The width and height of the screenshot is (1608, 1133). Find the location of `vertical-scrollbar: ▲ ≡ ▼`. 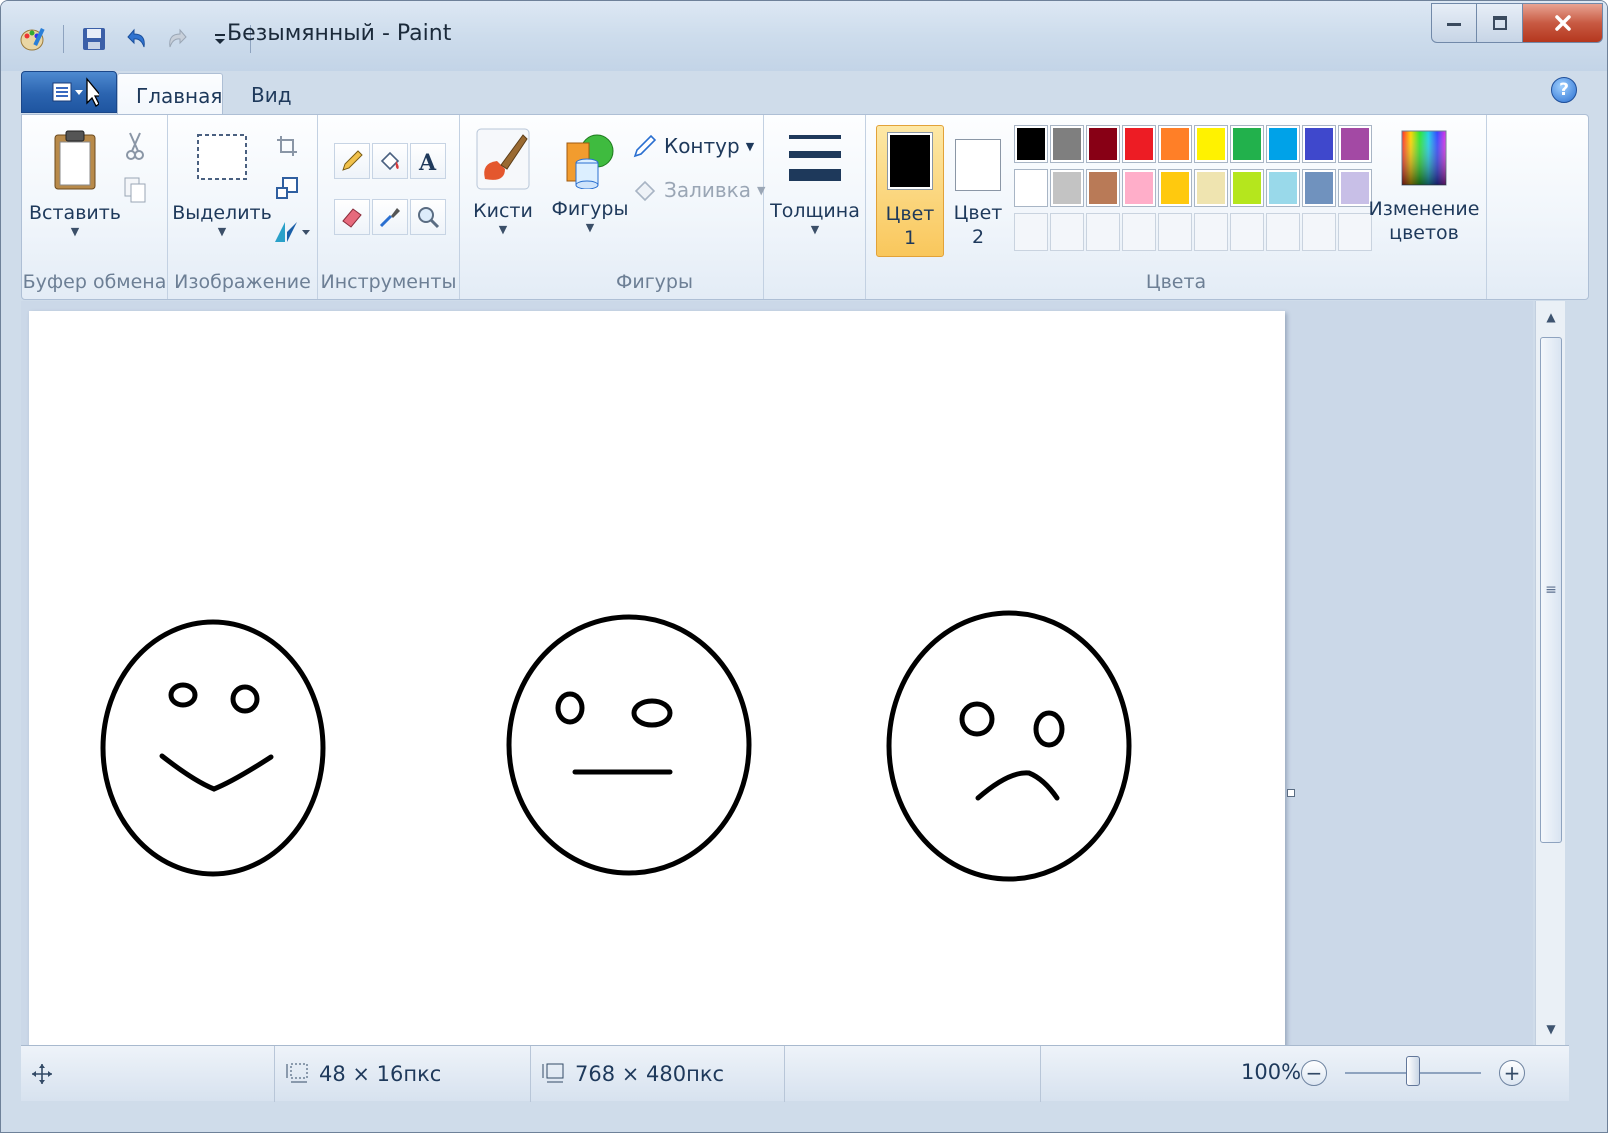

vertical-scrollbar: ▲ ≡ ▼ is located at coordinates (1550, 673).